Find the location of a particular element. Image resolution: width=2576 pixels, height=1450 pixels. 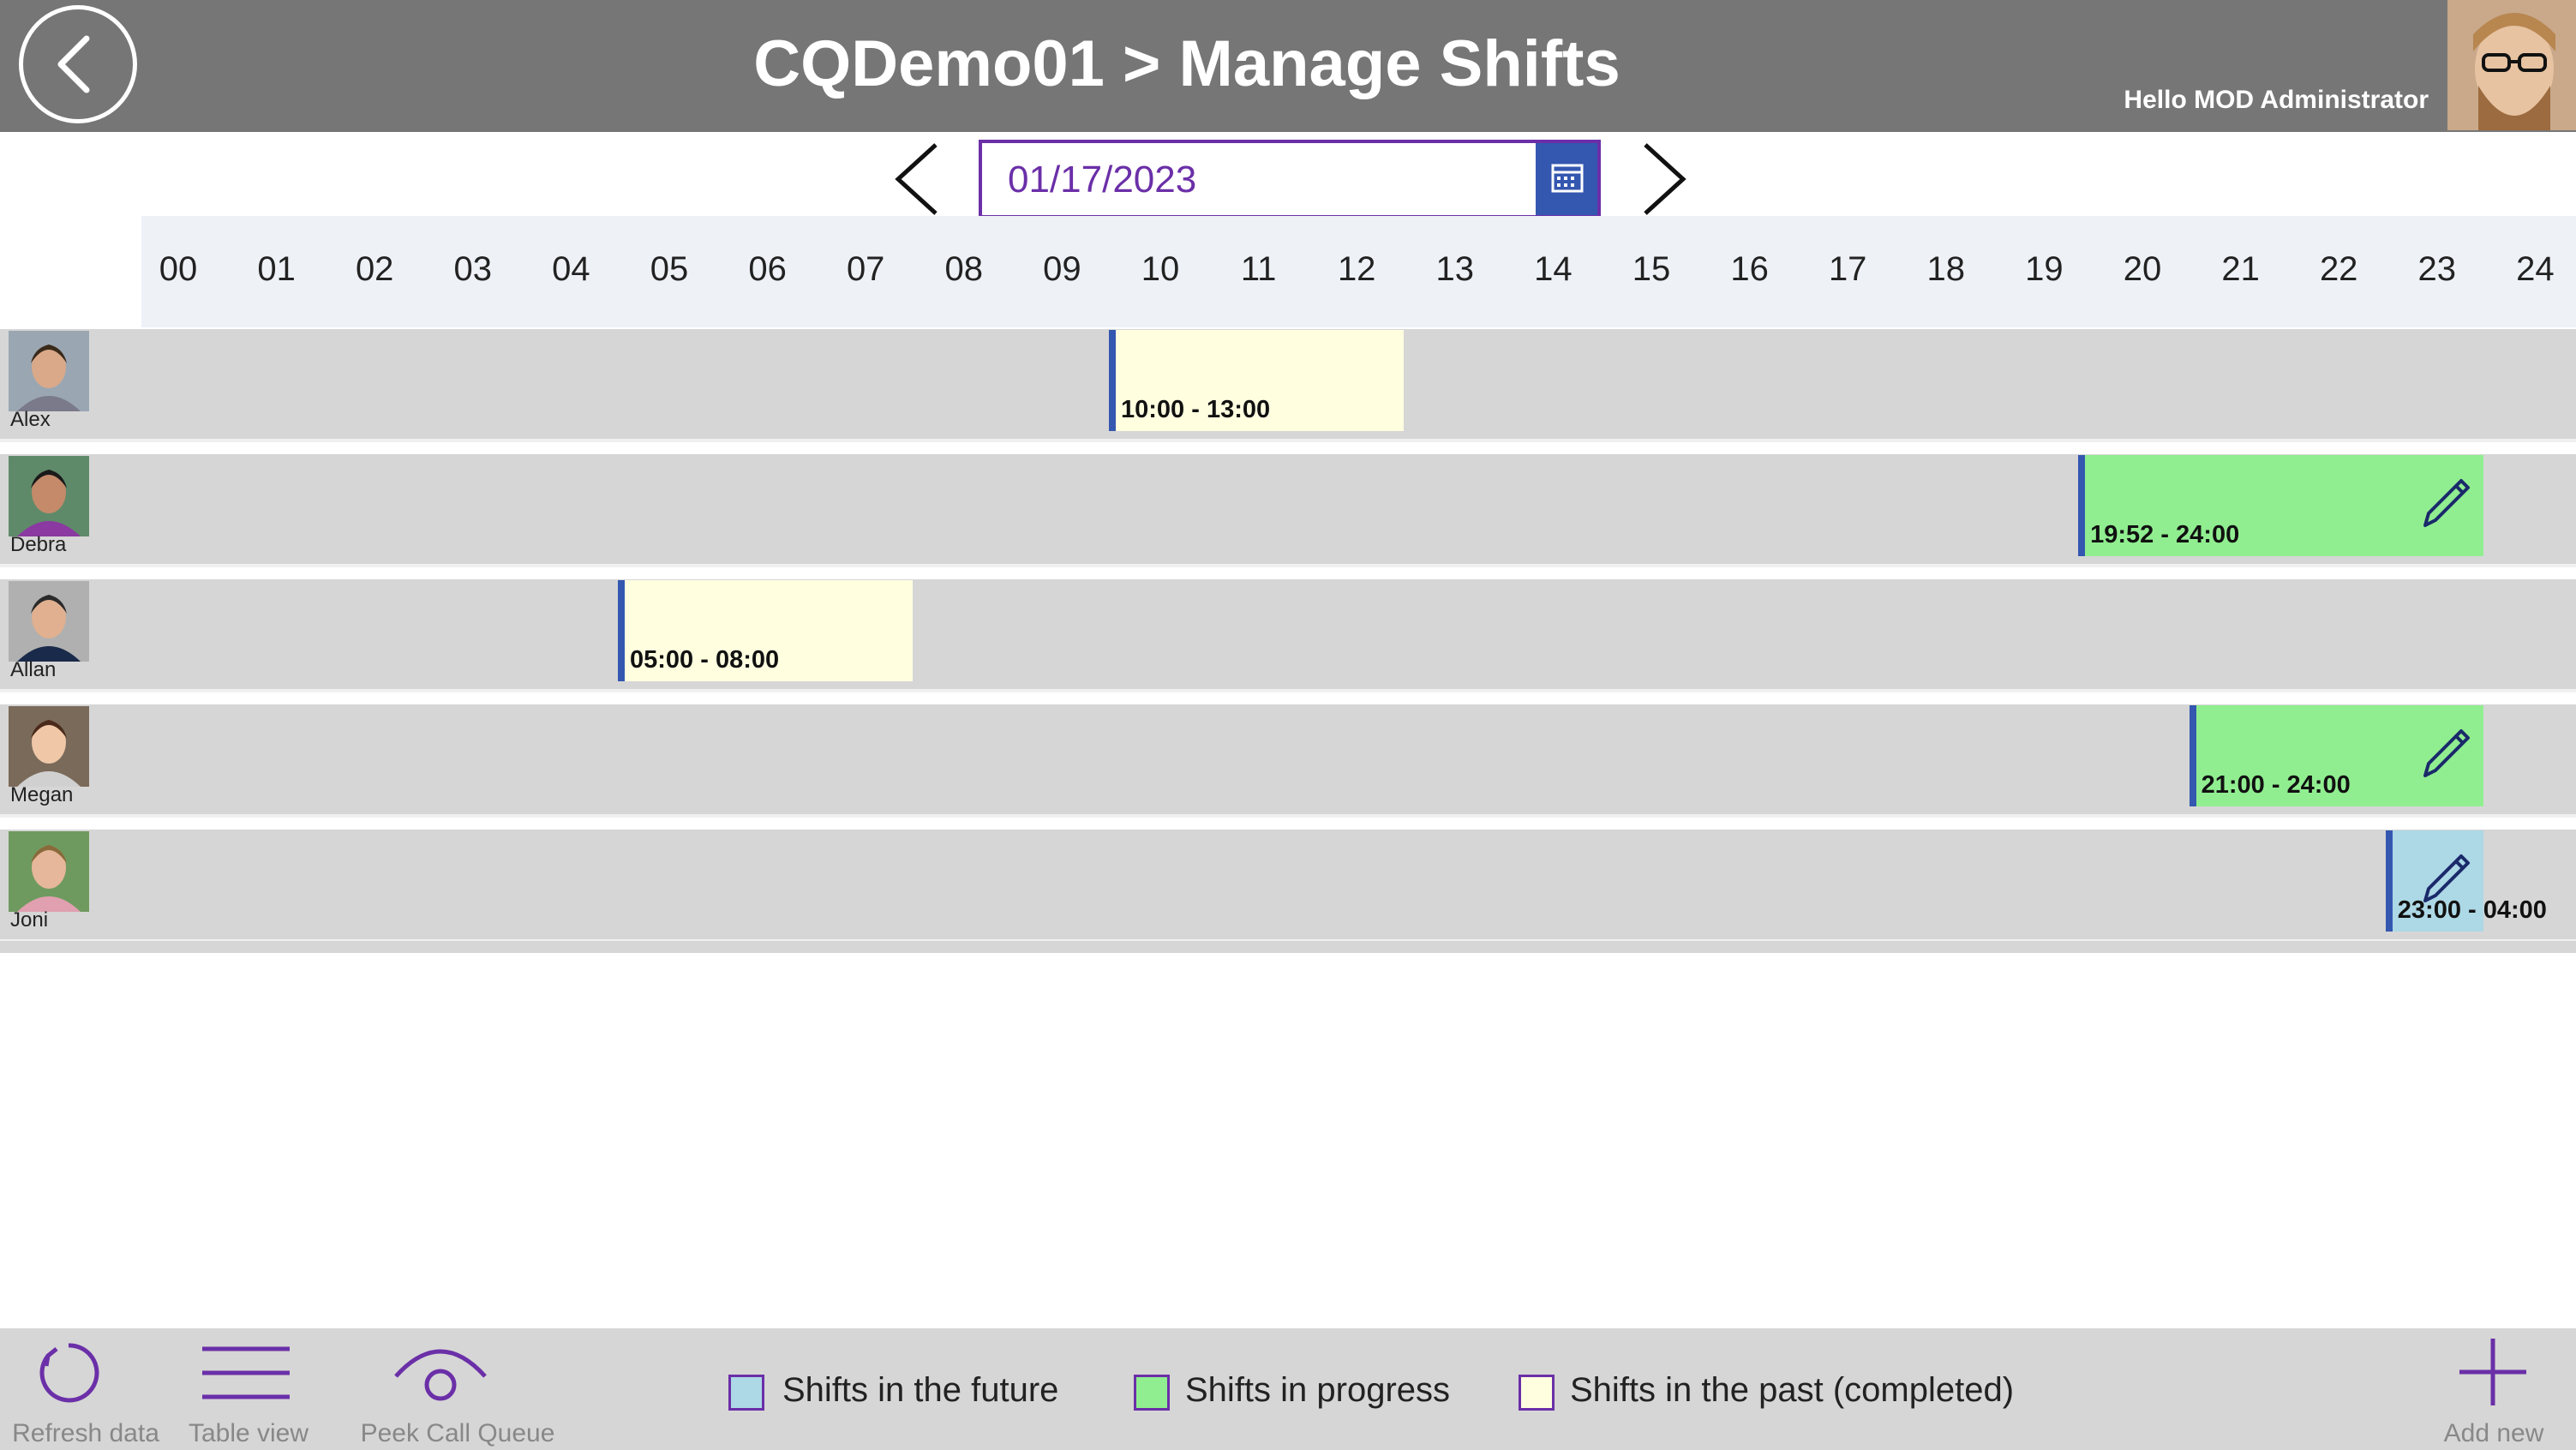

date-value: 01/17/2023 is located at coordinates (1102, 180).